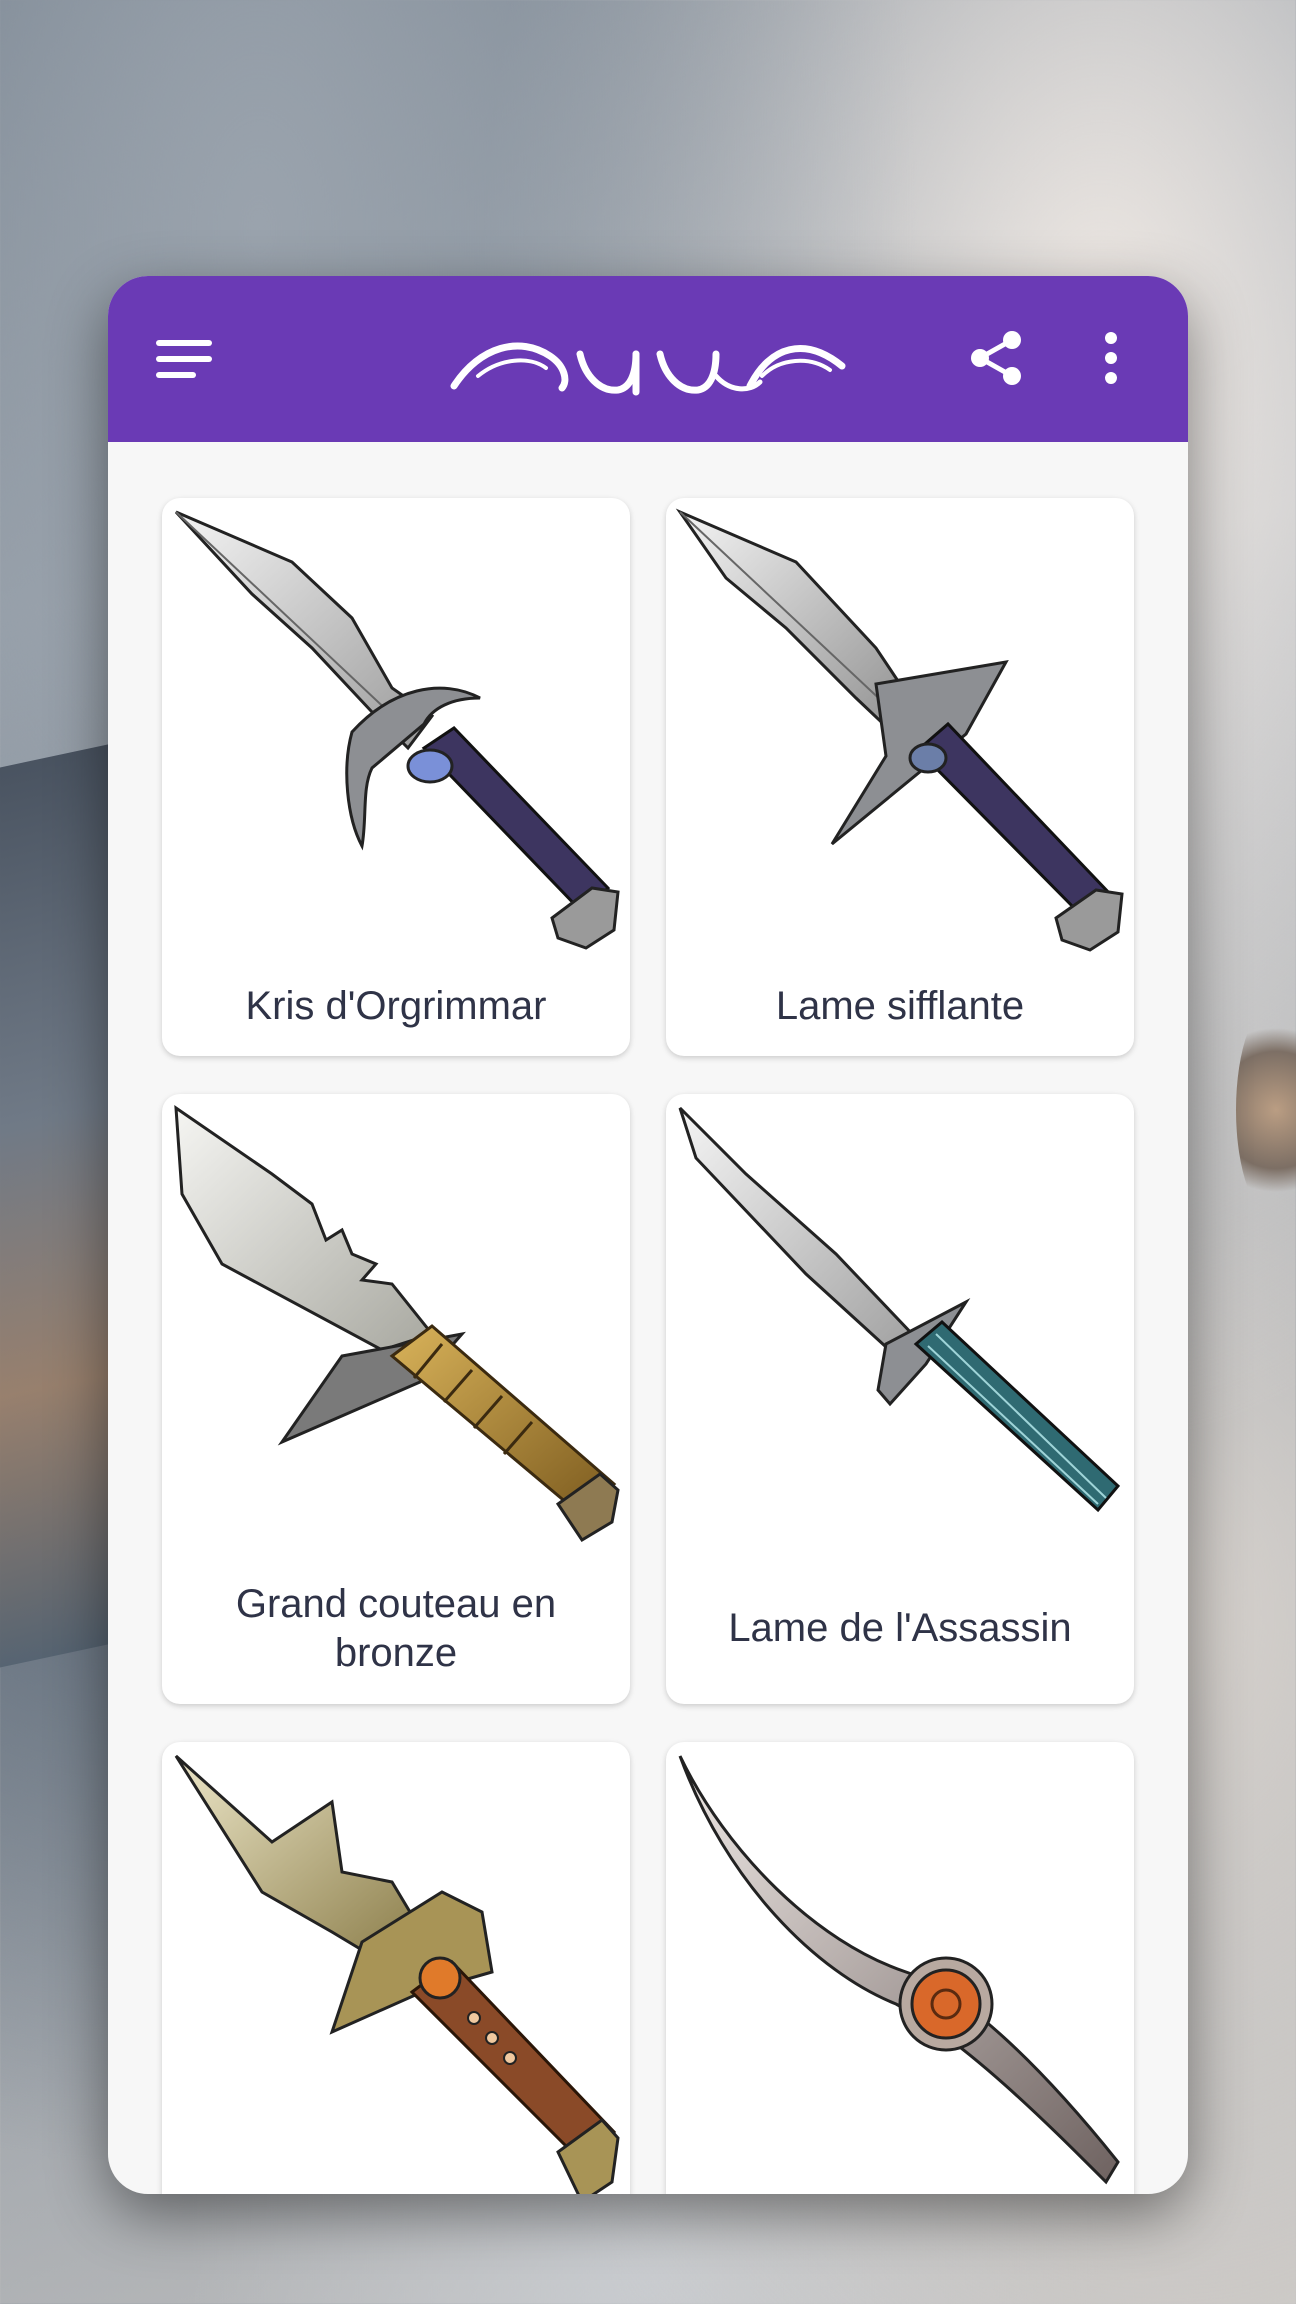  What do you see at coordinates (397, 1324) in the screenshot?
I see `serrated-bronze-knife-icon` at bounding box center [397, 1324].